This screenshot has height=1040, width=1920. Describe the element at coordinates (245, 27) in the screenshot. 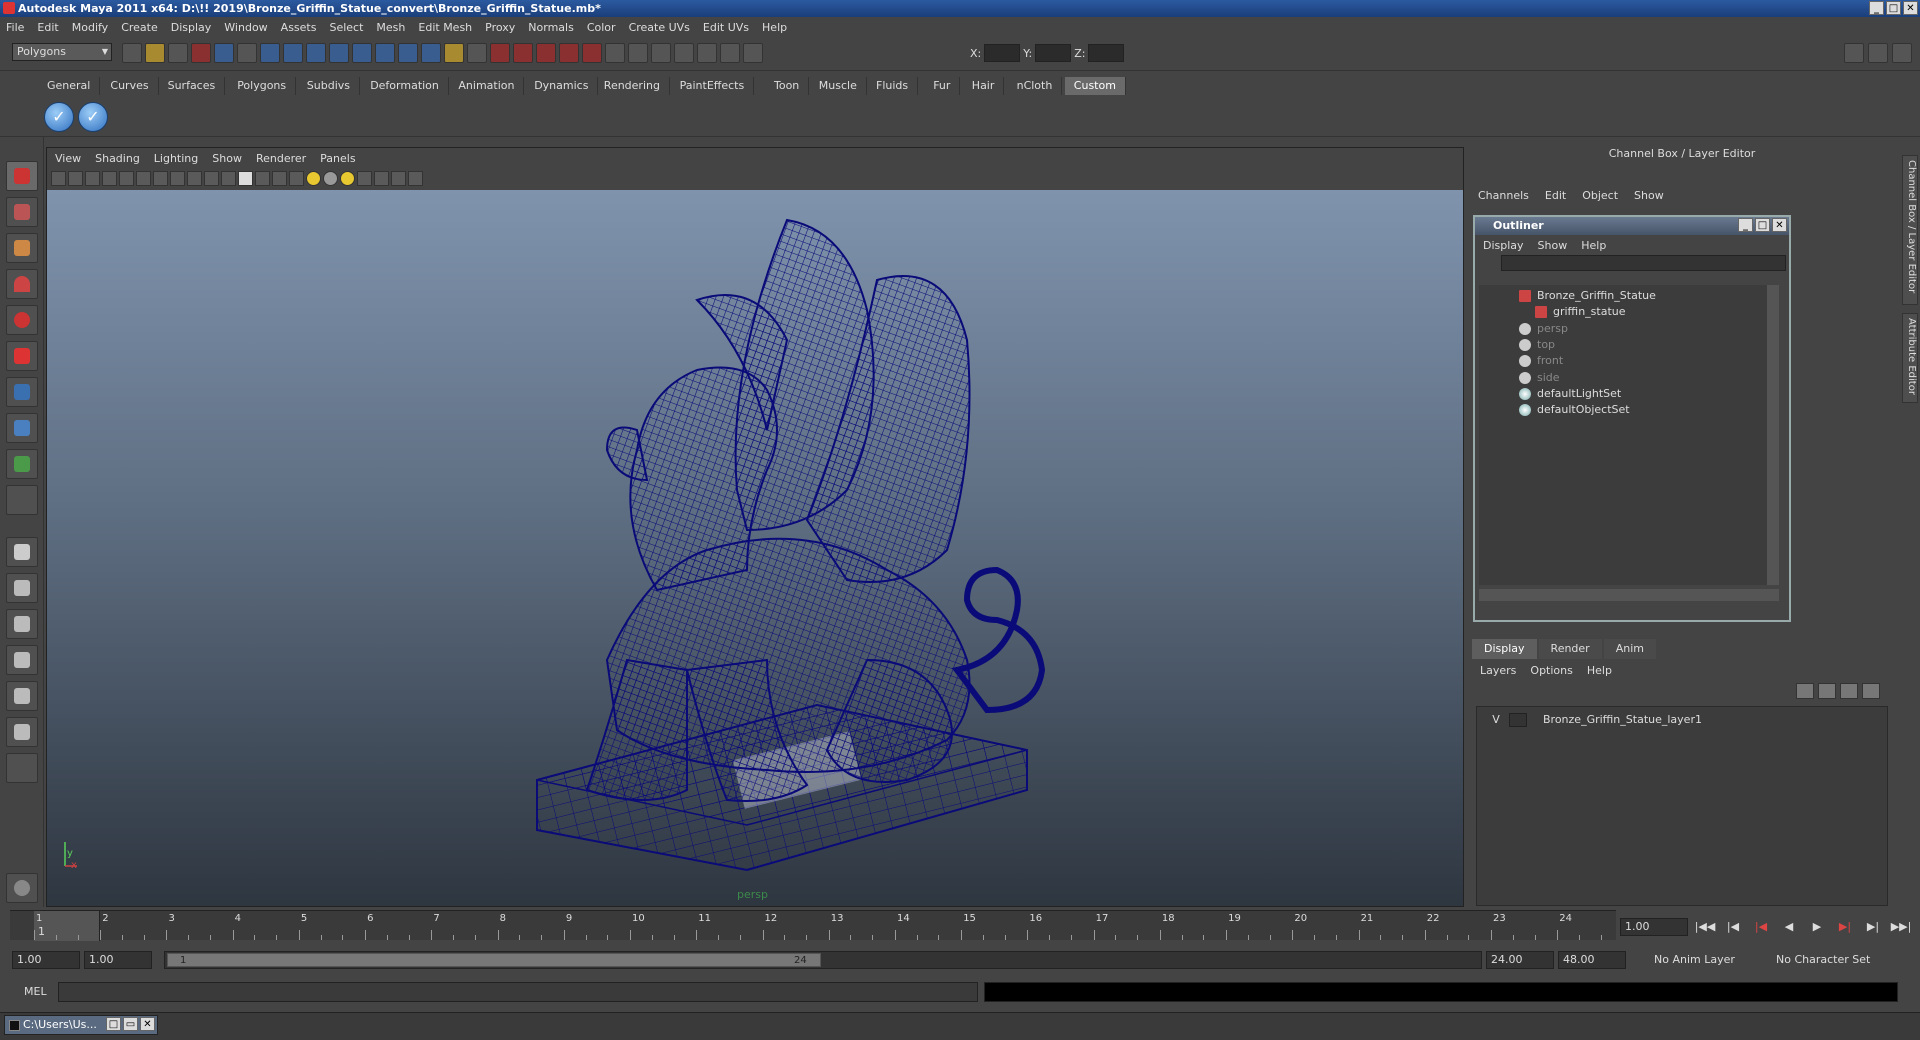

I see `menu-window: Window` at that location.